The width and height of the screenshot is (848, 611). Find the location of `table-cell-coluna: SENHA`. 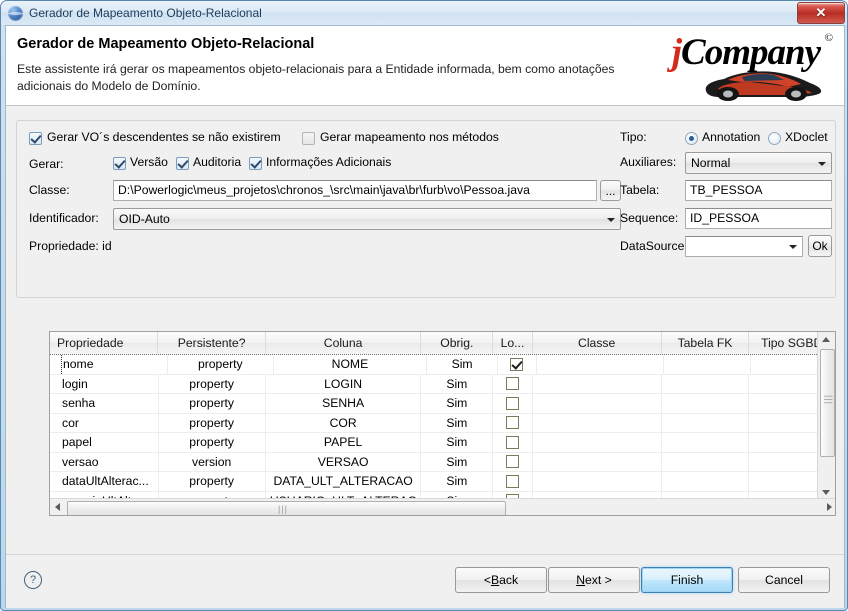

table-cell-coluna: SENHA is located at coordinates (344, 403).